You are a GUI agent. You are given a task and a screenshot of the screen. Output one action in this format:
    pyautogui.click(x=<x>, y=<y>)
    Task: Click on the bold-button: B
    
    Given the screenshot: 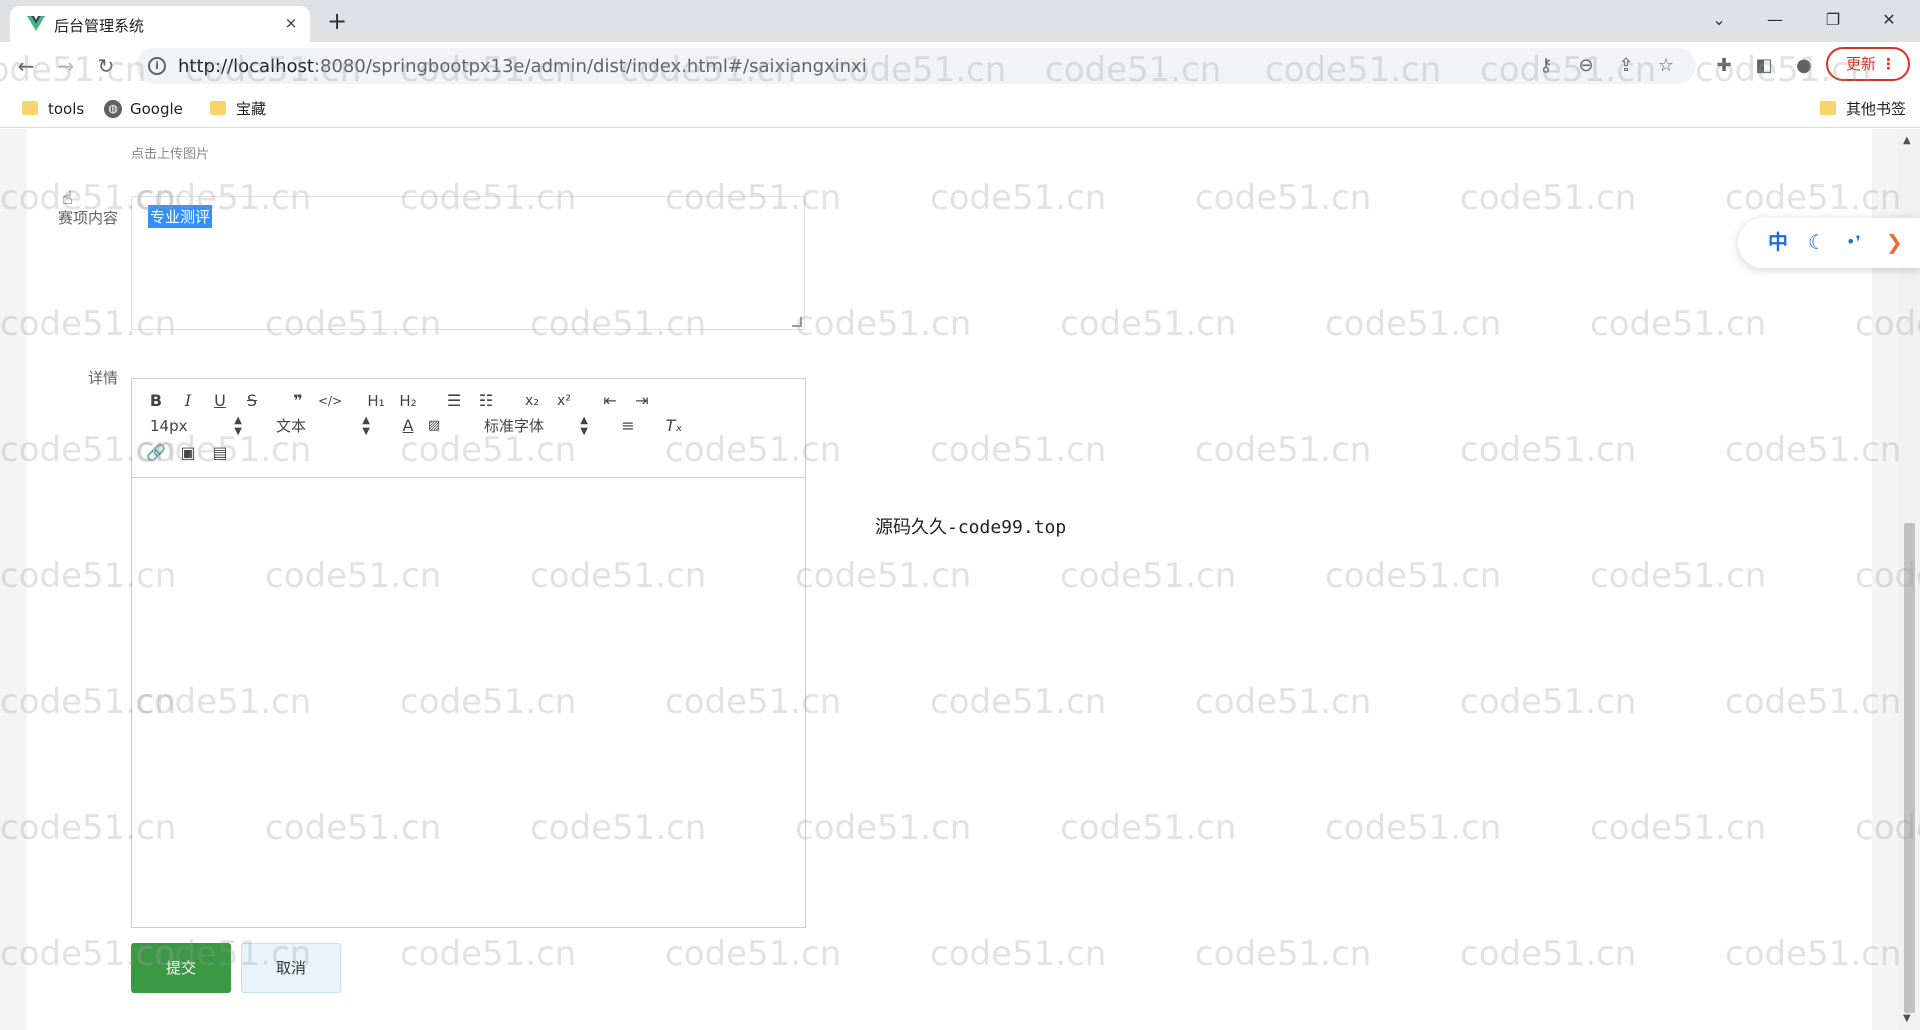 What is the action you would take?
    pyautogui.click(x=156, y=401)
    